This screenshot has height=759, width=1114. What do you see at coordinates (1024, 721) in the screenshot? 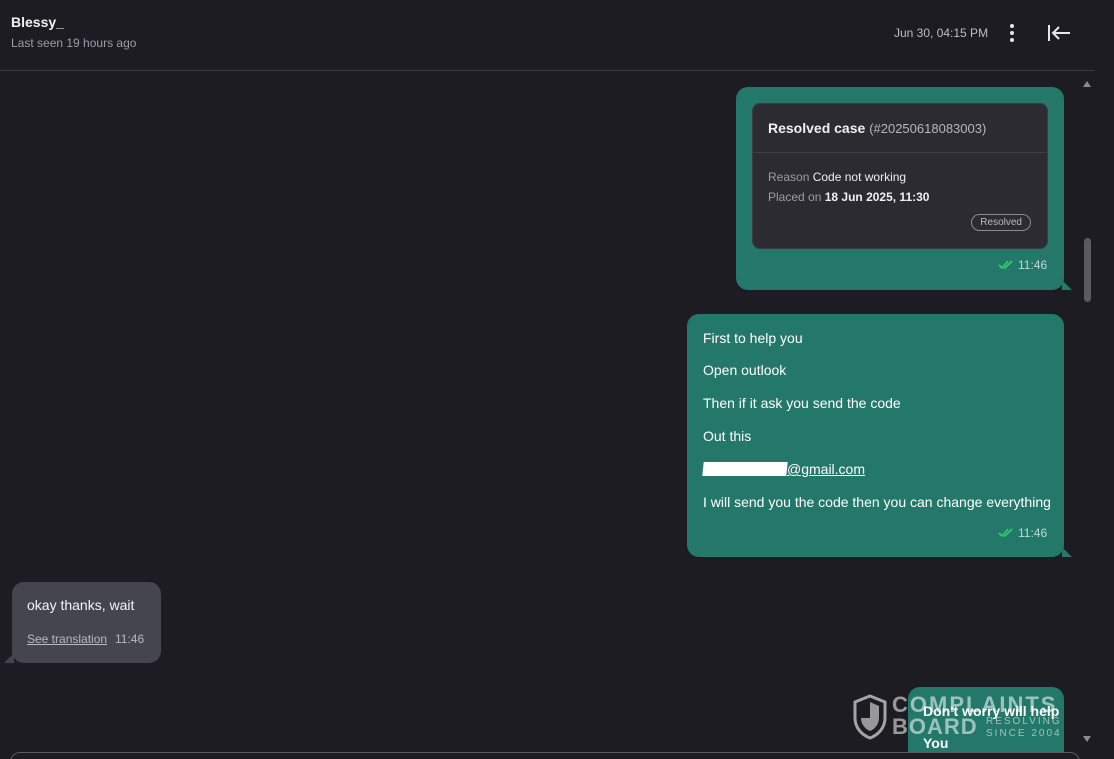
I see `watermark-sub1: RESOLVING` at bounding box center [1024, 721].